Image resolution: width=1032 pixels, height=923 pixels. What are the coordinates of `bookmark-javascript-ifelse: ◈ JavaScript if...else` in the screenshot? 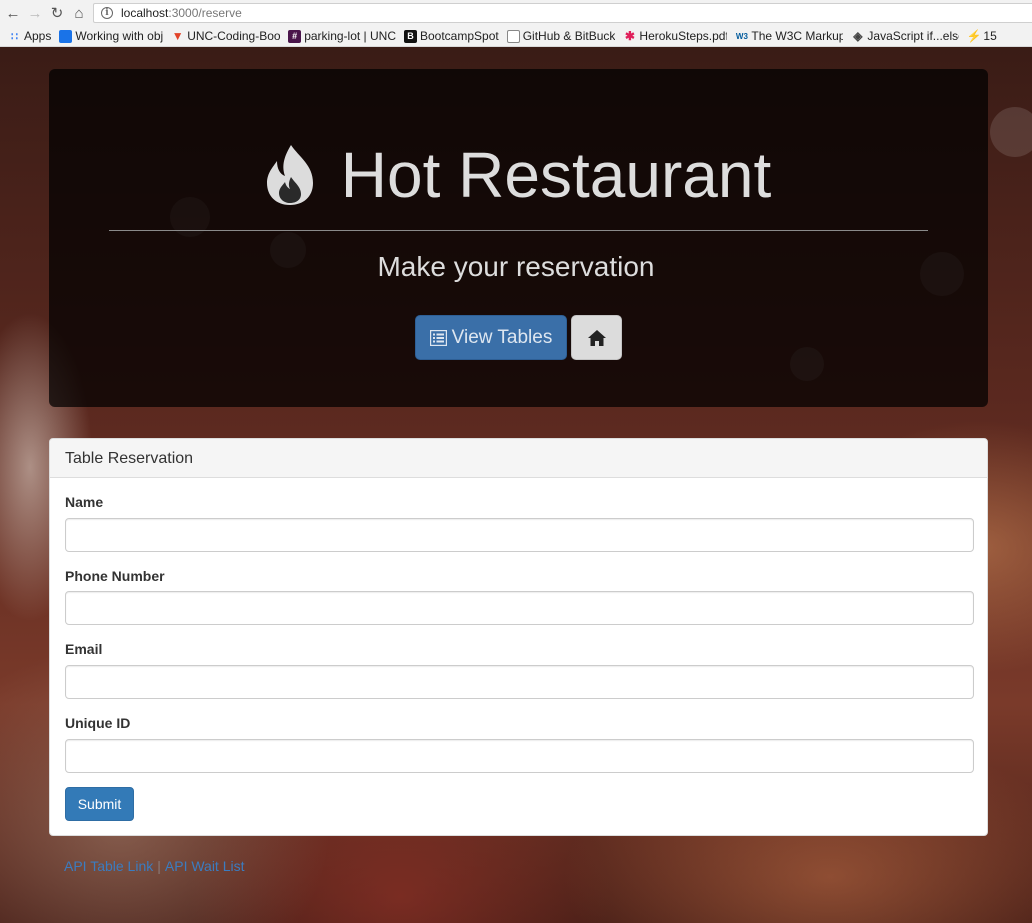 It's located at (905, 36).